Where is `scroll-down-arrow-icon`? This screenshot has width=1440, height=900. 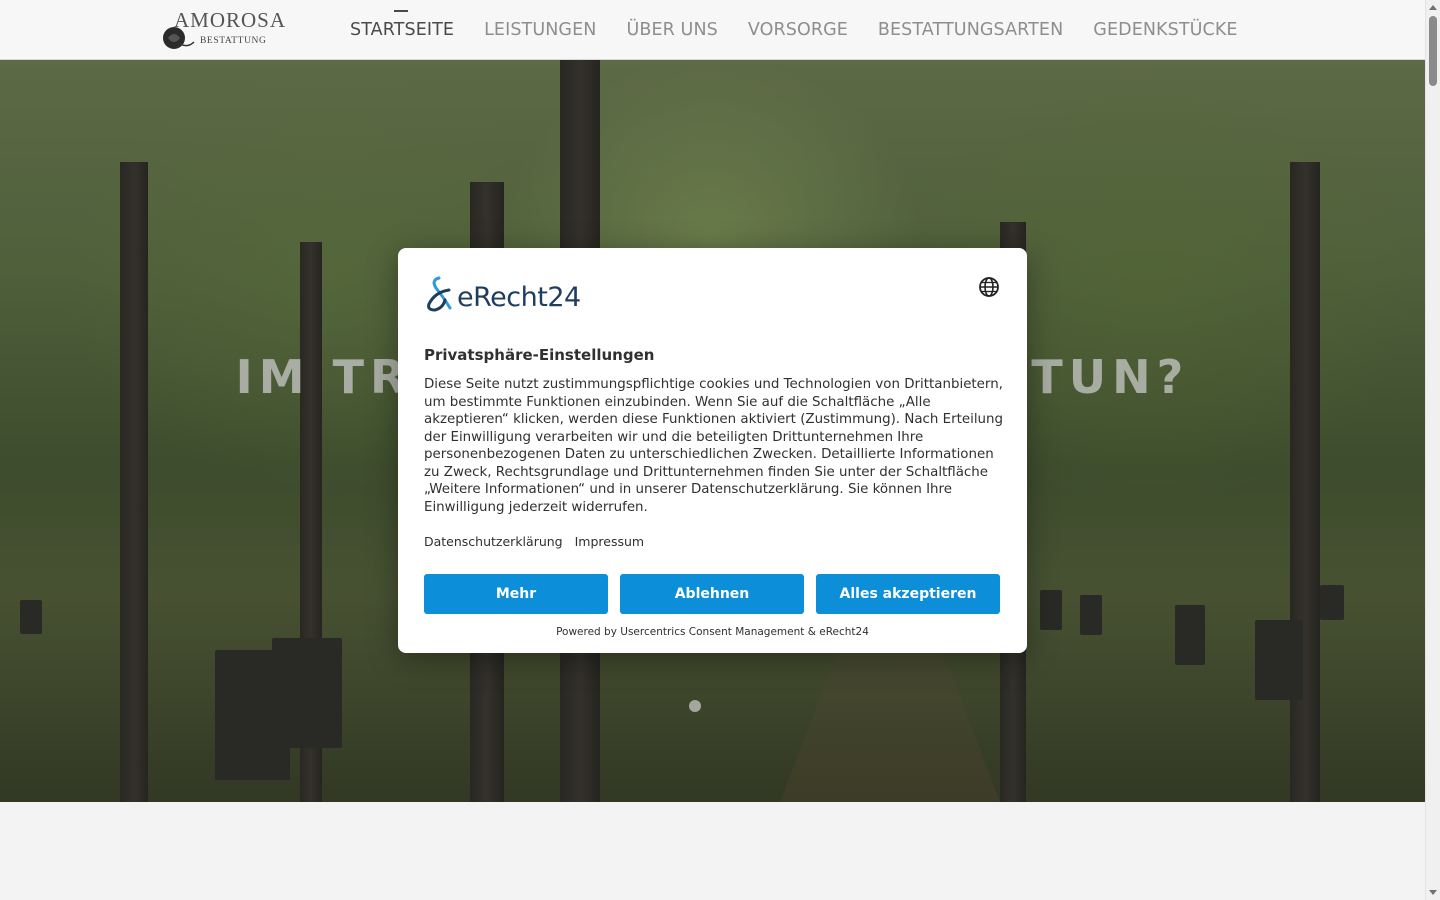
scroll-down-arrow-icon is located at coordinates (1433, 892).